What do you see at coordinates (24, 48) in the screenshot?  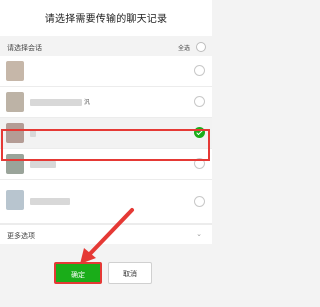 I see `section-label: 请选择会话` at bounding box center [24, 48].